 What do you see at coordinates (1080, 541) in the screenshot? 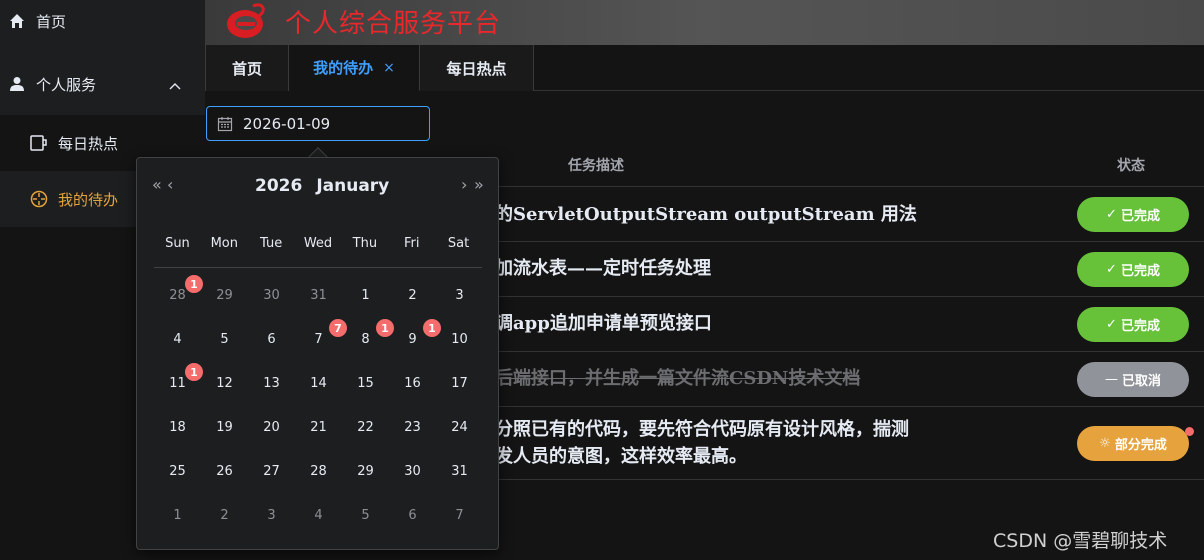
I see `watermark: CSDN @雪碧聊技术` at bounding box center [1080, 541].